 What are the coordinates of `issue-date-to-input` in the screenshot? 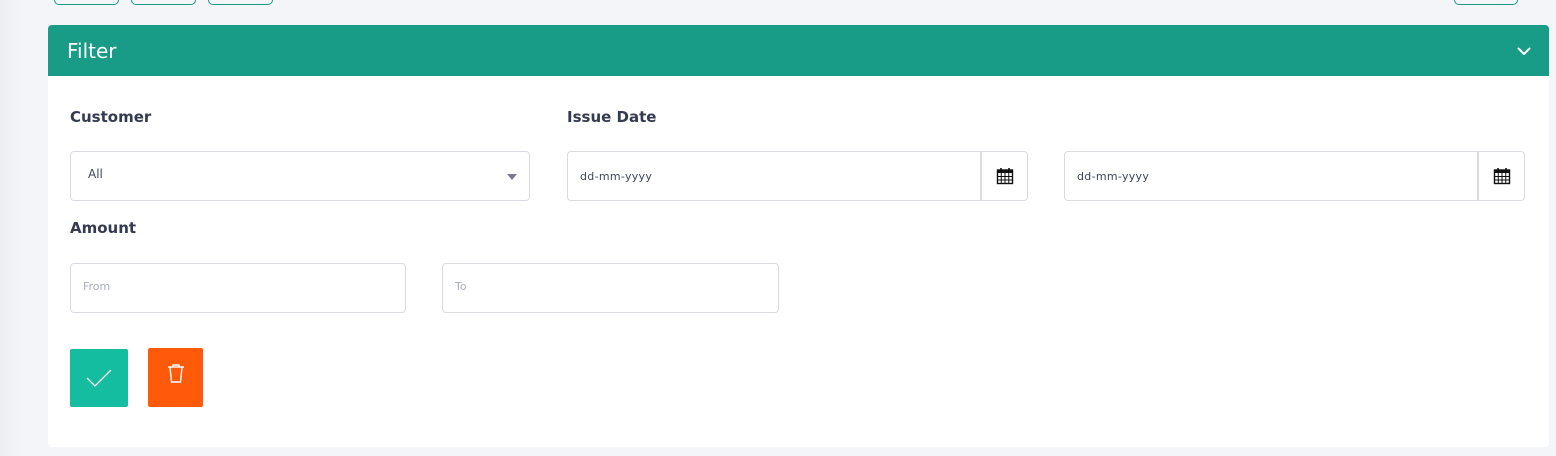 It's located at (1271, 176).